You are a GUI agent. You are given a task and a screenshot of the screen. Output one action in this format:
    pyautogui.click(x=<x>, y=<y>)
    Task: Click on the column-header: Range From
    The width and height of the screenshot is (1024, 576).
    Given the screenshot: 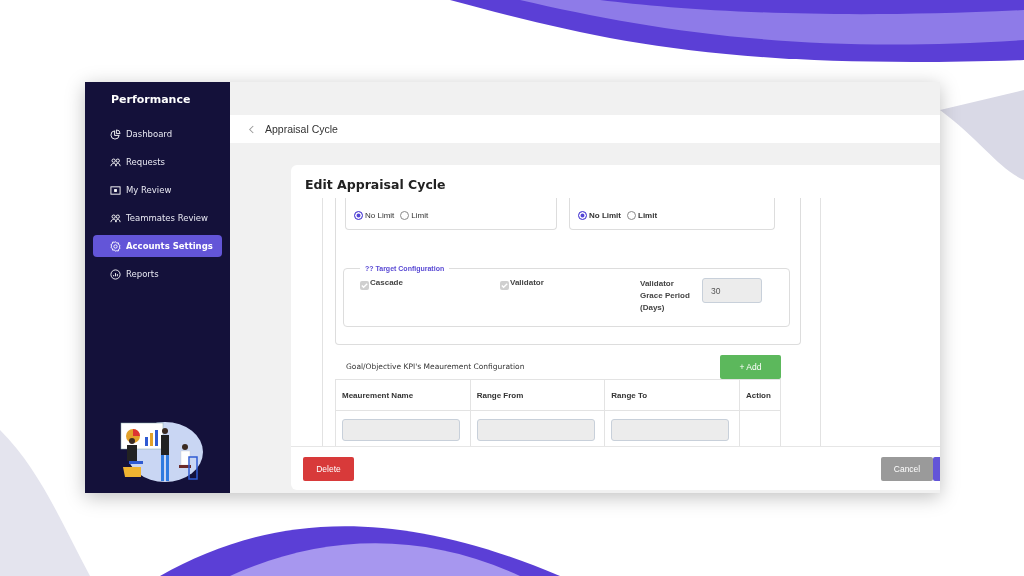 What is the action you would take?
    pyautogui.click(x=537, y=395)
    